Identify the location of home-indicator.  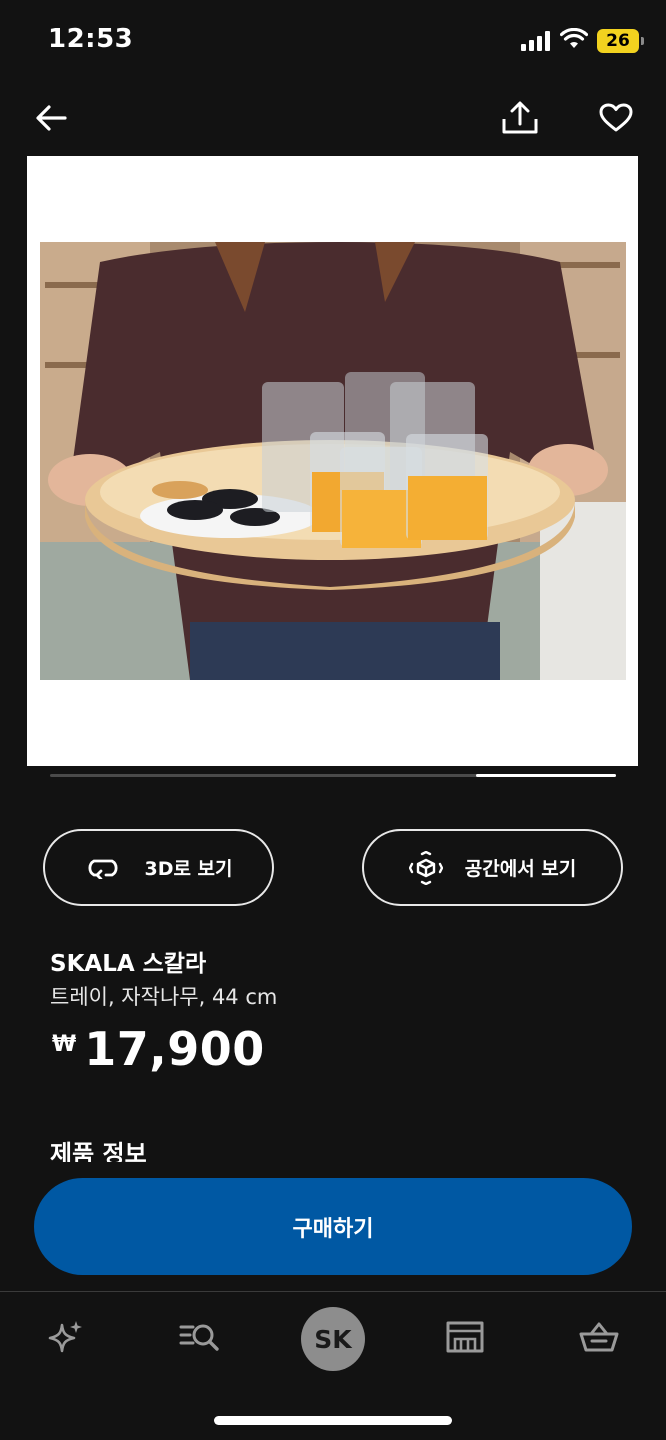
(333, 1420).